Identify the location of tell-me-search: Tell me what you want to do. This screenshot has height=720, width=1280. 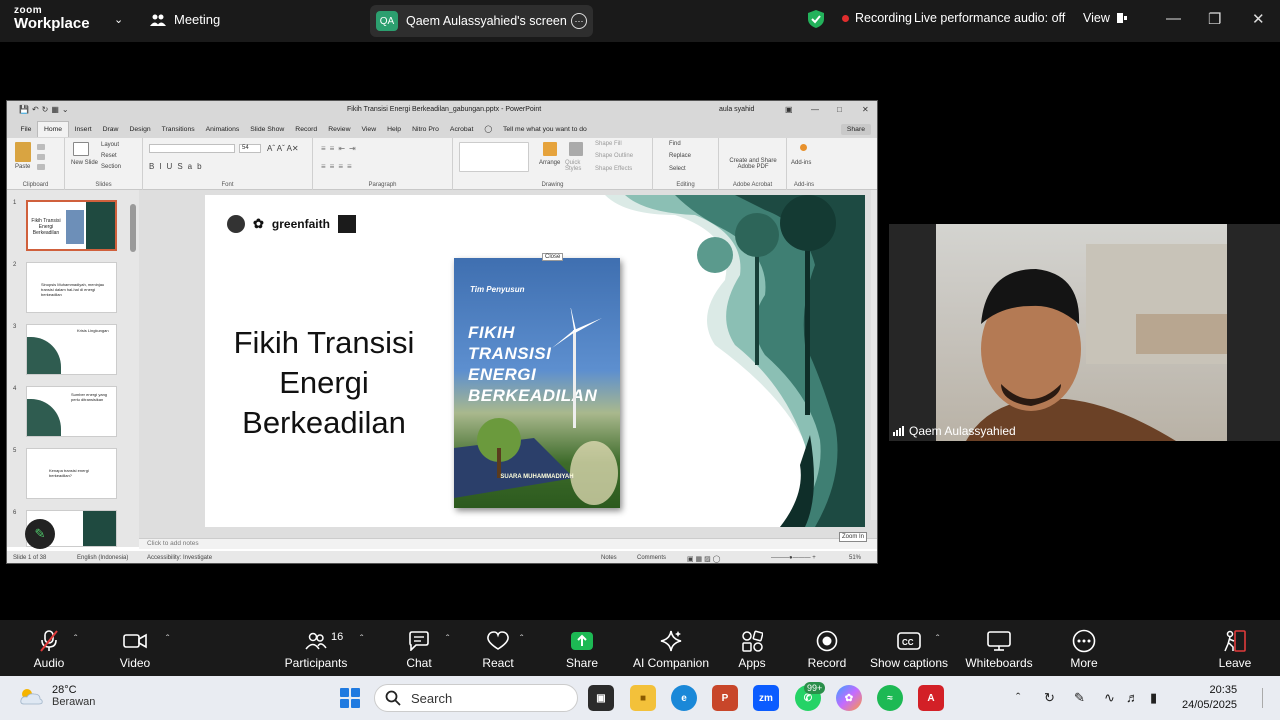
(544, 129).